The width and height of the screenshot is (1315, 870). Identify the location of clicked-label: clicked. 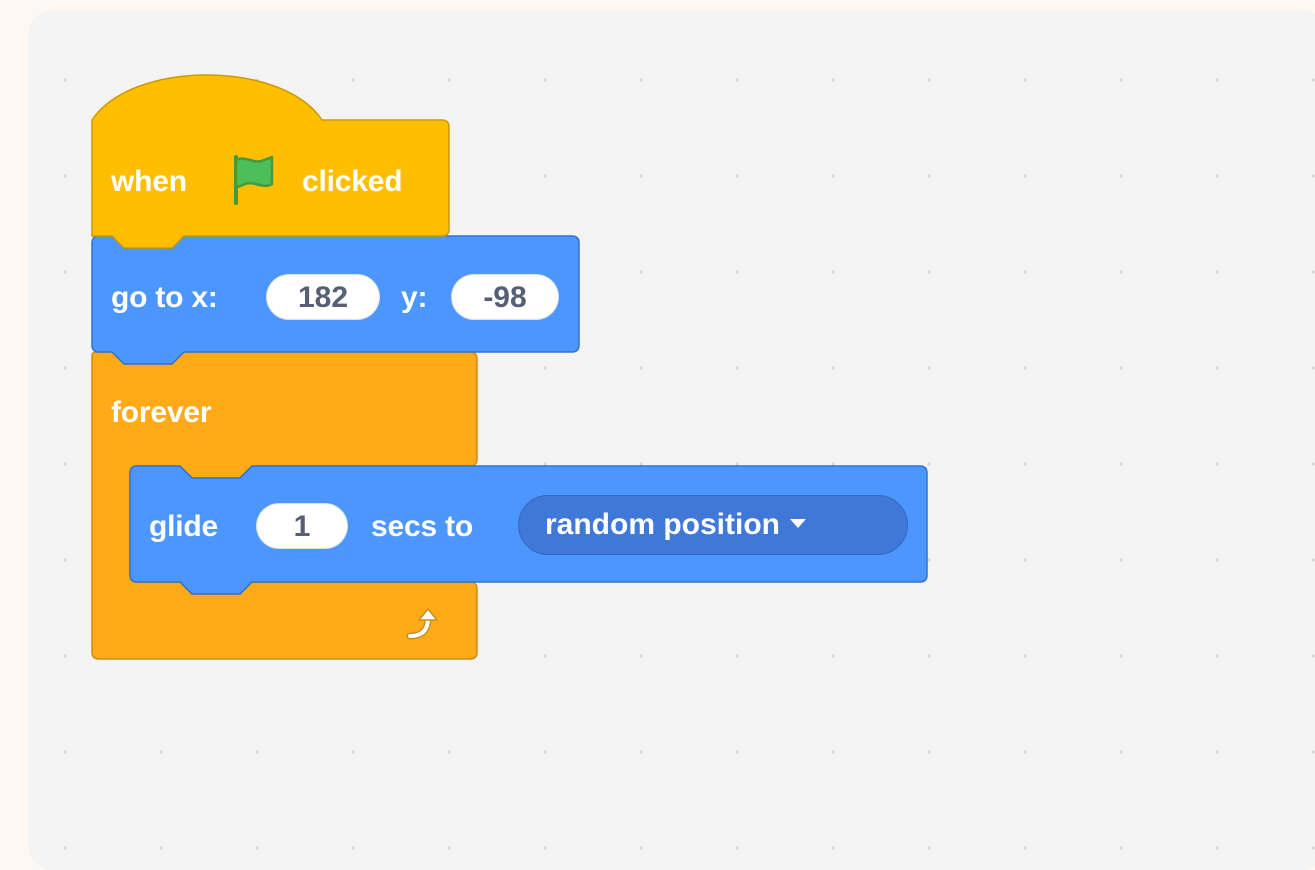
(352, 181).